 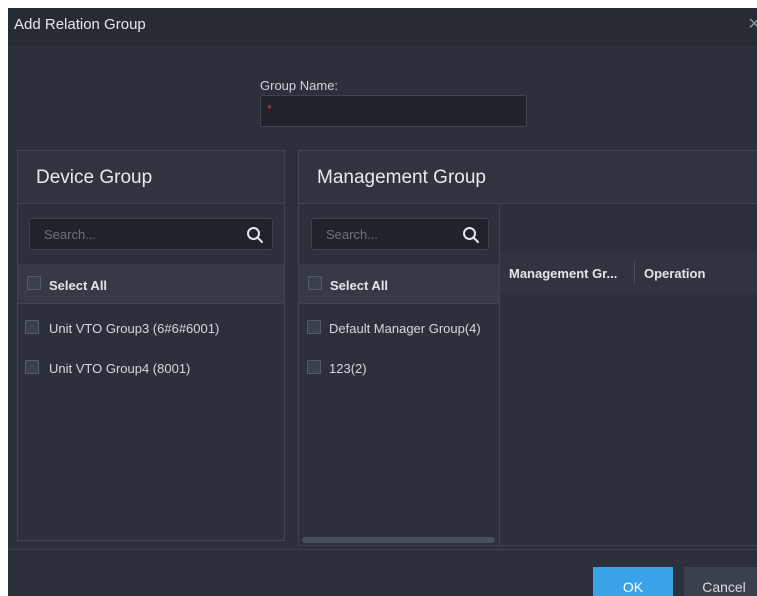 I want to click on device-search-input, so click(x=151, y=234).